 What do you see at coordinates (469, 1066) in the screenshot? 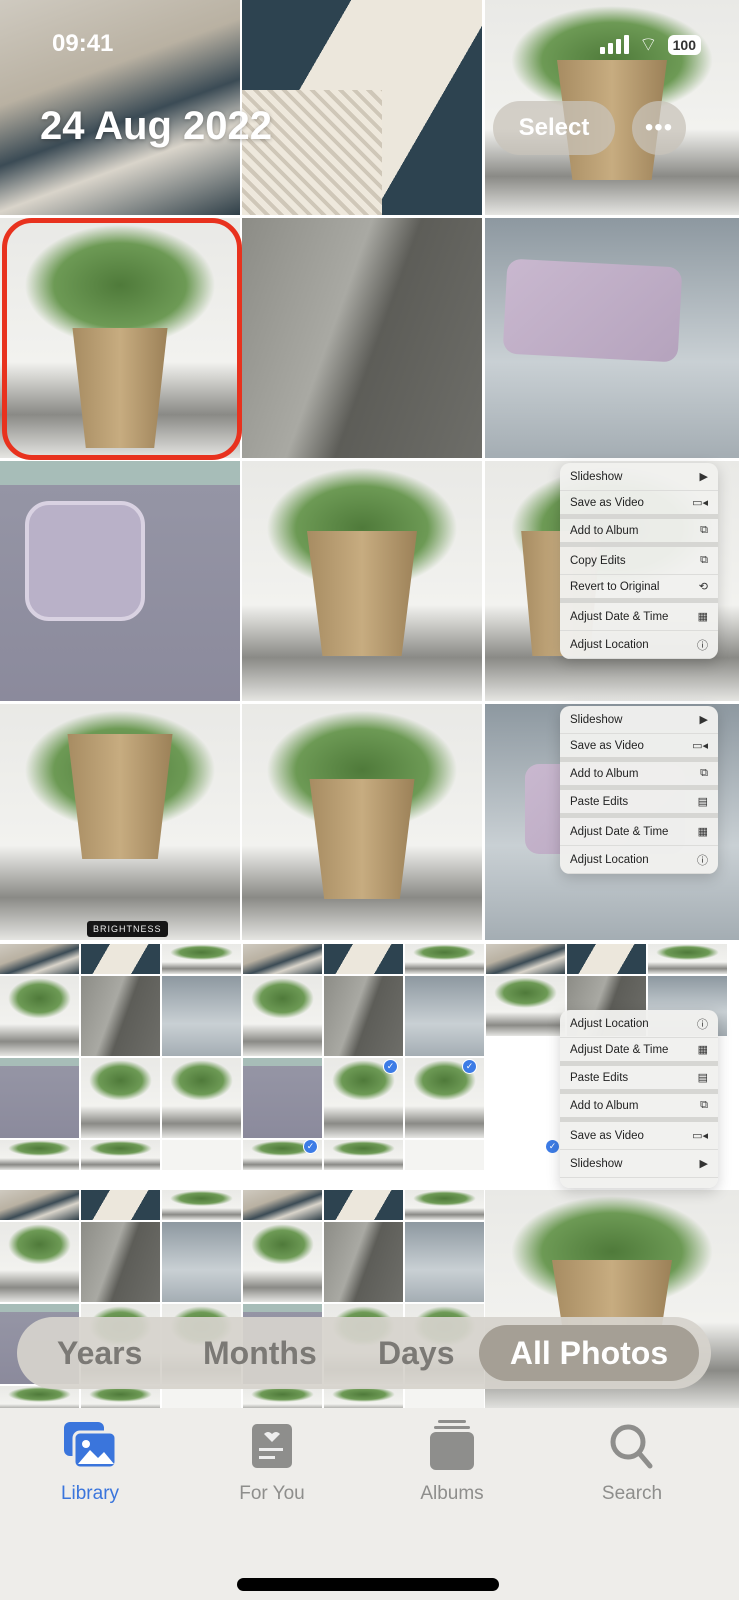
I see `selected-check-icon: ✓` at bounding box center [469, 1066].